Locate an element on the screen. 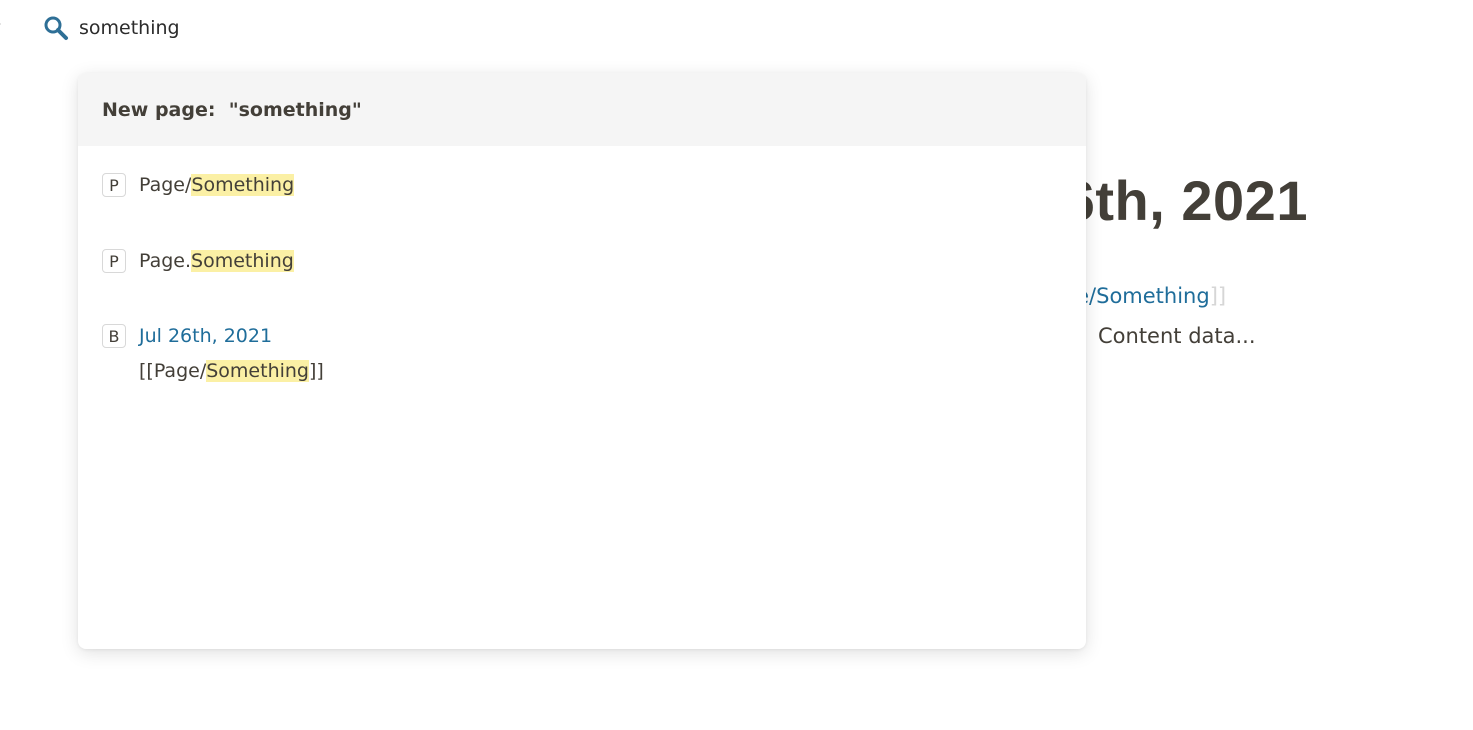  ref-close-bracket: ]] is located at coordinates (1218, 296).